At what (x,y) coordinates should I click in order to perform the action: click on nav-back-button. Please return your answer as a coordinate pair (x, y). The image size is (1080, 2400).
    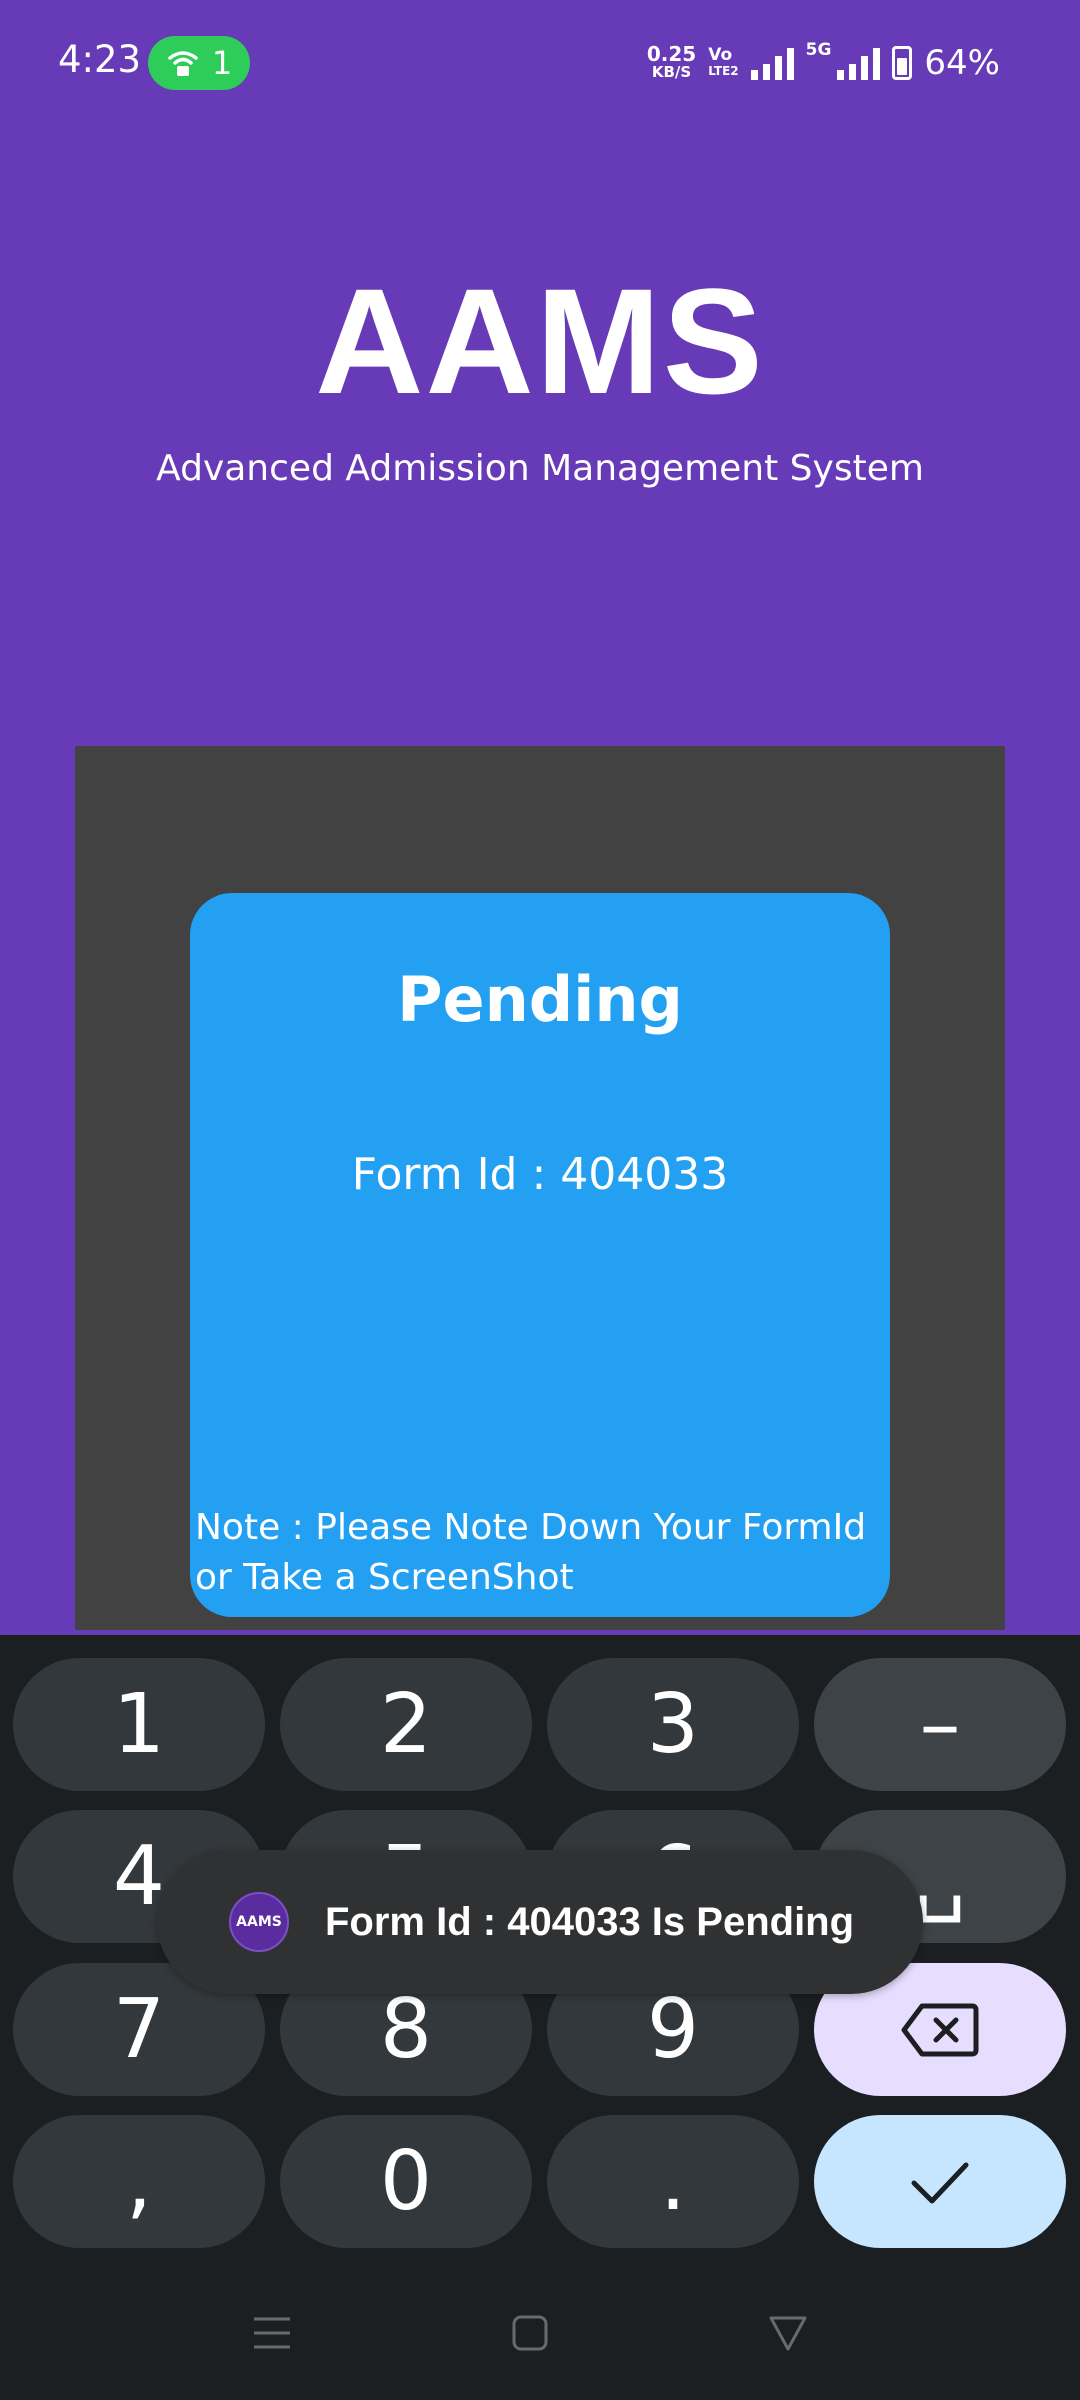
    Looking at the image, I should click on (788, 2333).